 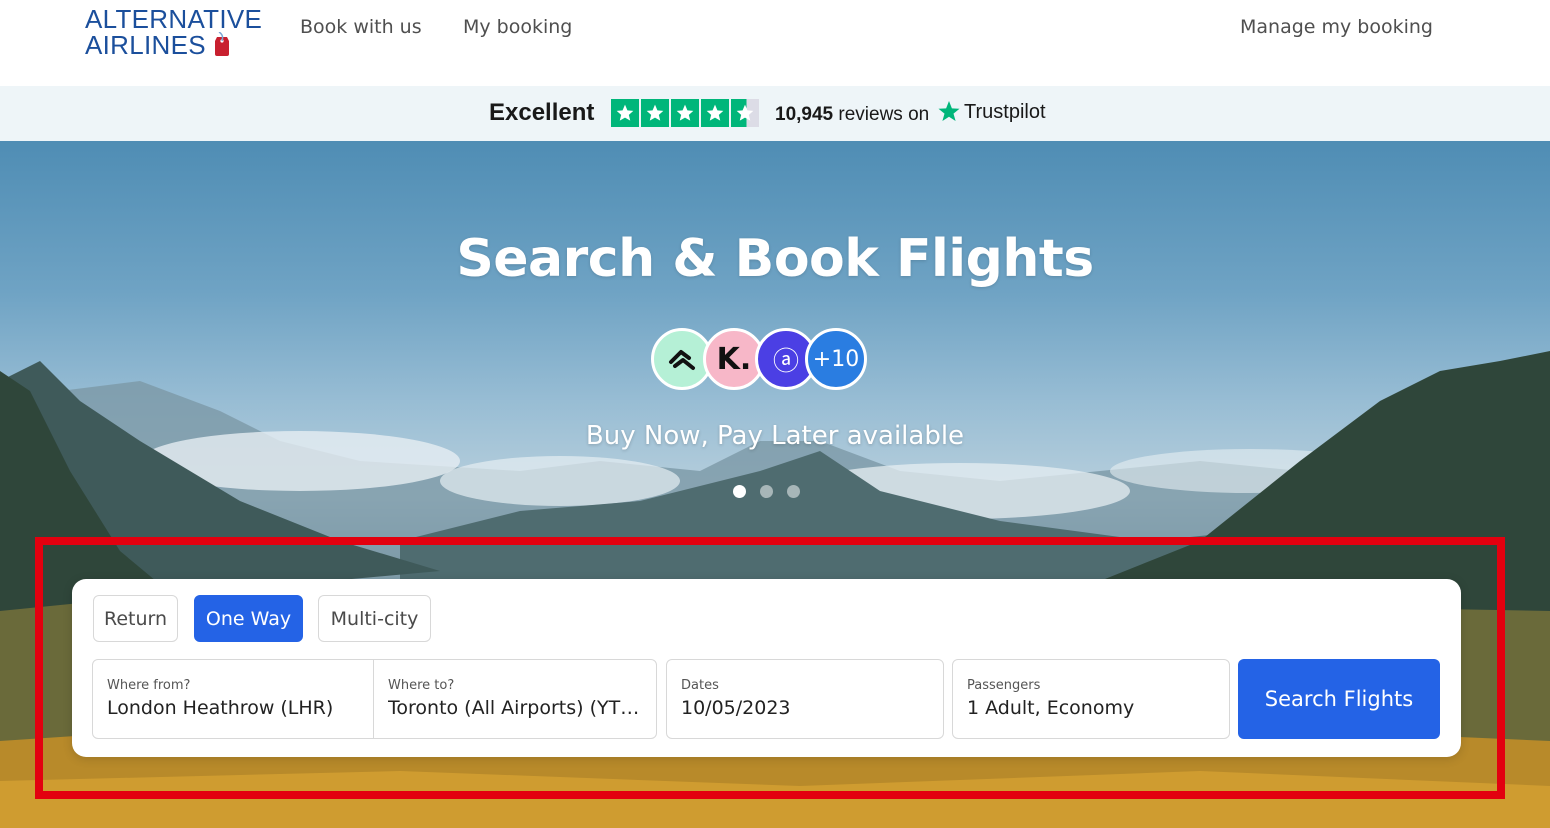 What do you see at coordinates (361, 27) in the screenshot?
I see `nav-book-with-us: Book with us` at bounding box center [361, 27].